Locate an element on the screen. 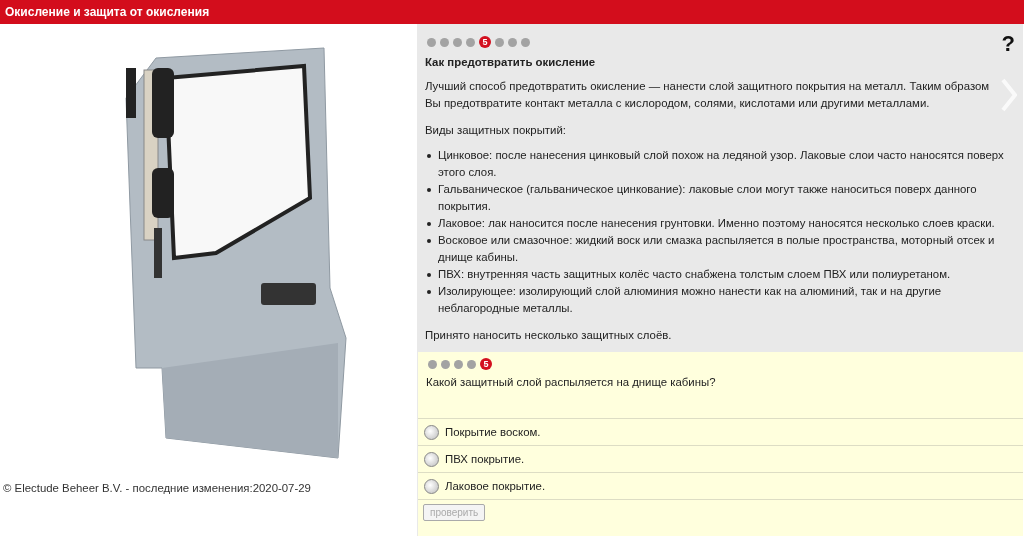 The height and width of the screenshot is (536, 1024). list-item: Восковое или смазочное: жидкий воск или смазка распыляется в полые пространства, моторный отсек и днище кабины. is located at coordinates (717, 249).